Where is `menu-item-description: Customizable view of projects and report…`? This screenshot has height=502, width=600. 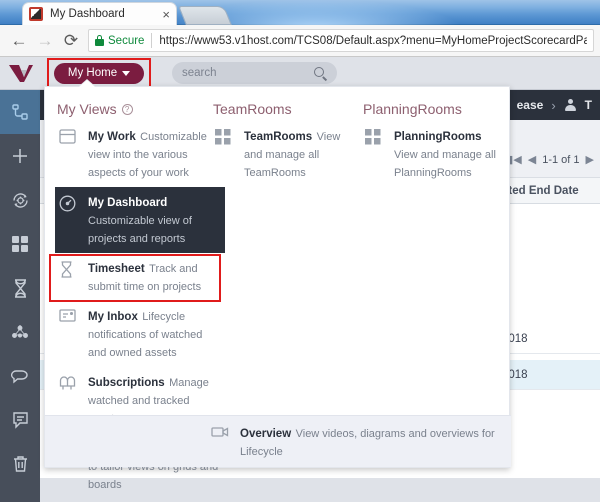 menu-item-description: Customizable view of projects and report… is located at coordinates (140, 230).